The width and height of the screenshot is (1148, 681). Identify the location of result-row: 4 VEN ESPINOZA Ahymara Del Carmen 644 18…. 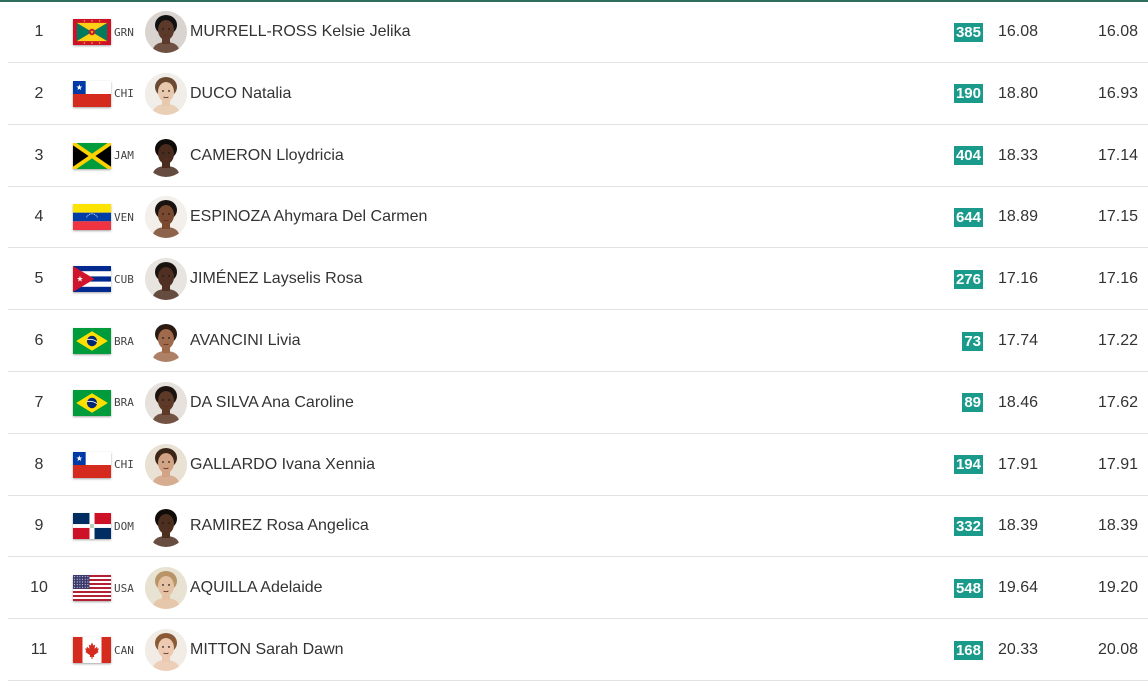
(578, 218).